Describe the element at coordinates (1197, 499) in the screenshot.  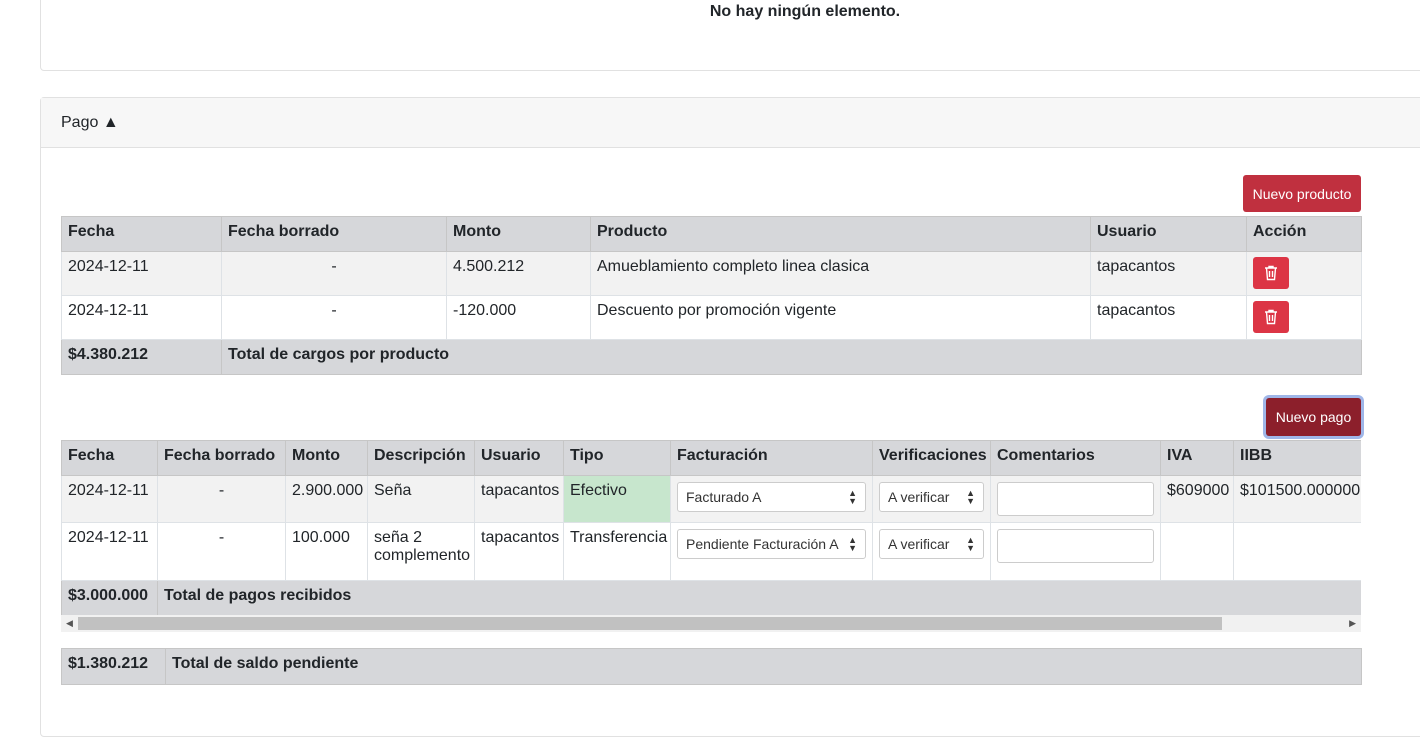
I see `cell-iva: $609000` at that location.